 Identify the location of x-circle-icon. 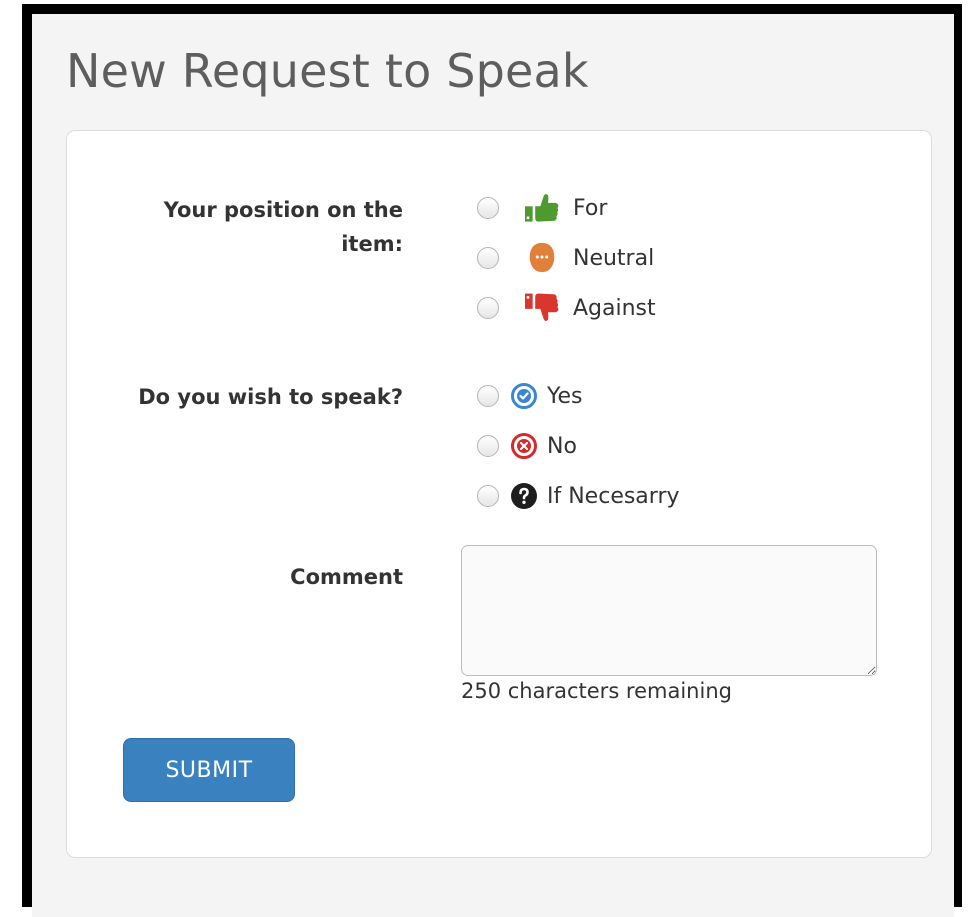
(524, 446).